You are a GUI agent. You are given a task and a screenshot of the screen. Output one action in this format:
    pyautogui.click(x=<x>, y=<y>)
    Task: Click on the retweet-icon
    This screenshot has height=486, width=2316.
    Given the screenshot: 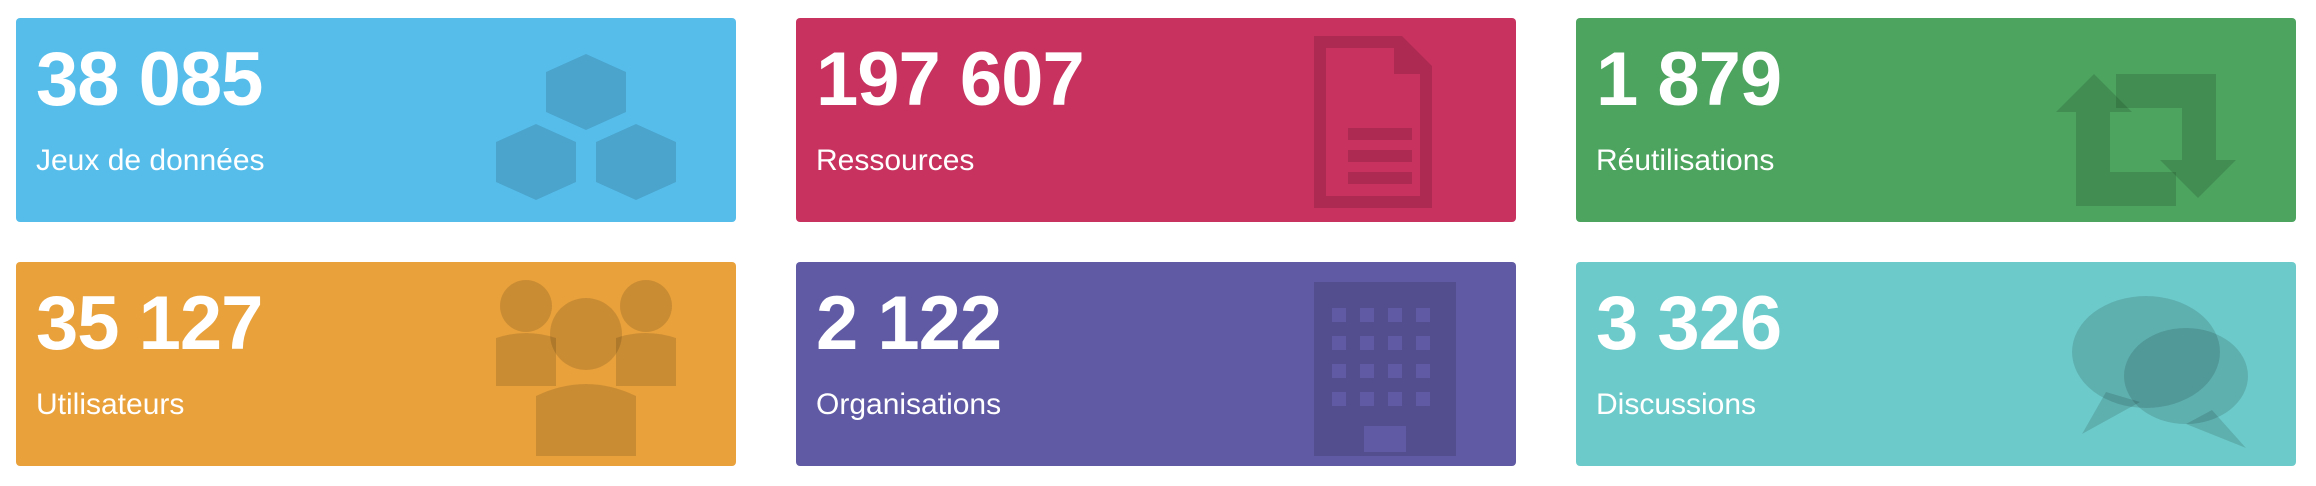 What is the action you would take?
    pyautogui.click(x=2146, y=122)
    